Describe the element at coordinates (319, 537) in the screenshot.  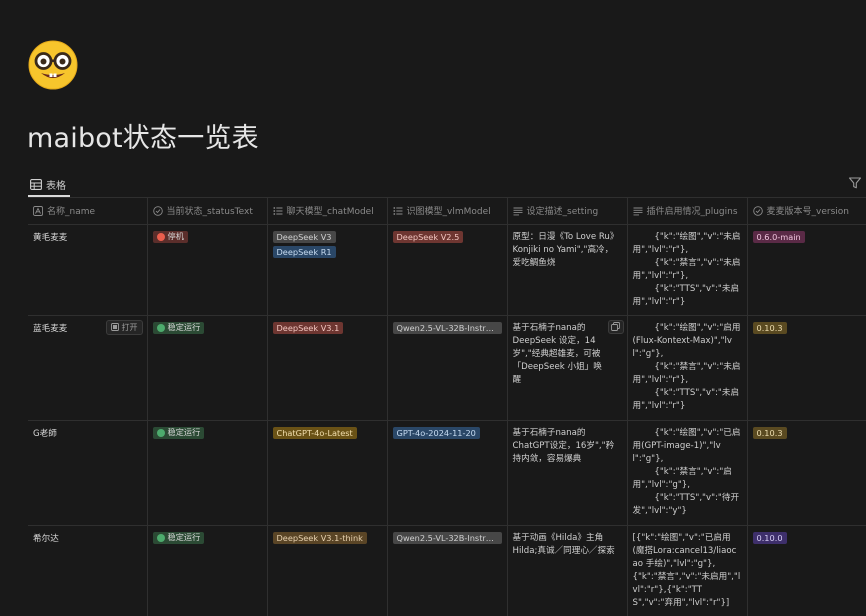
I see `model-tag: DeepSeek V3.1-think` at that location.